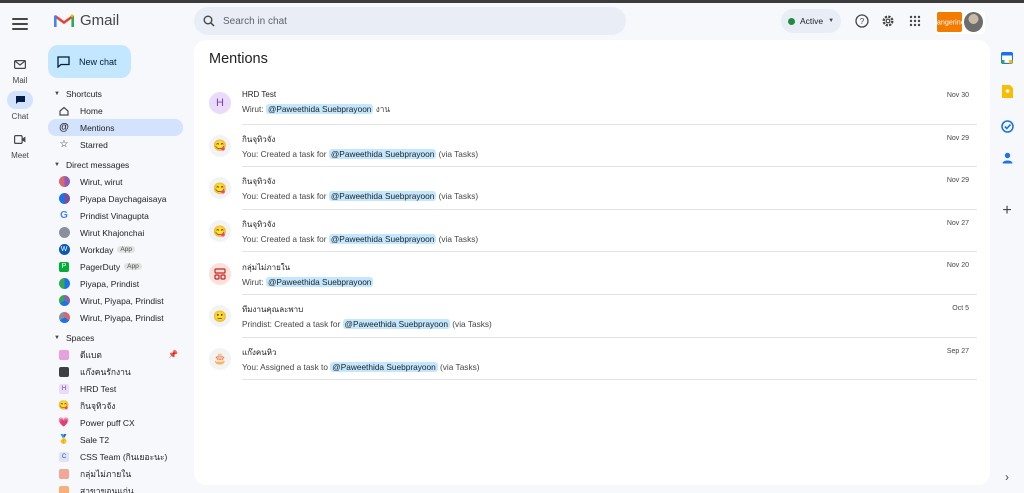 The image size is (1024, 493). I want to click on help-icon: ?, so click(862, 21).